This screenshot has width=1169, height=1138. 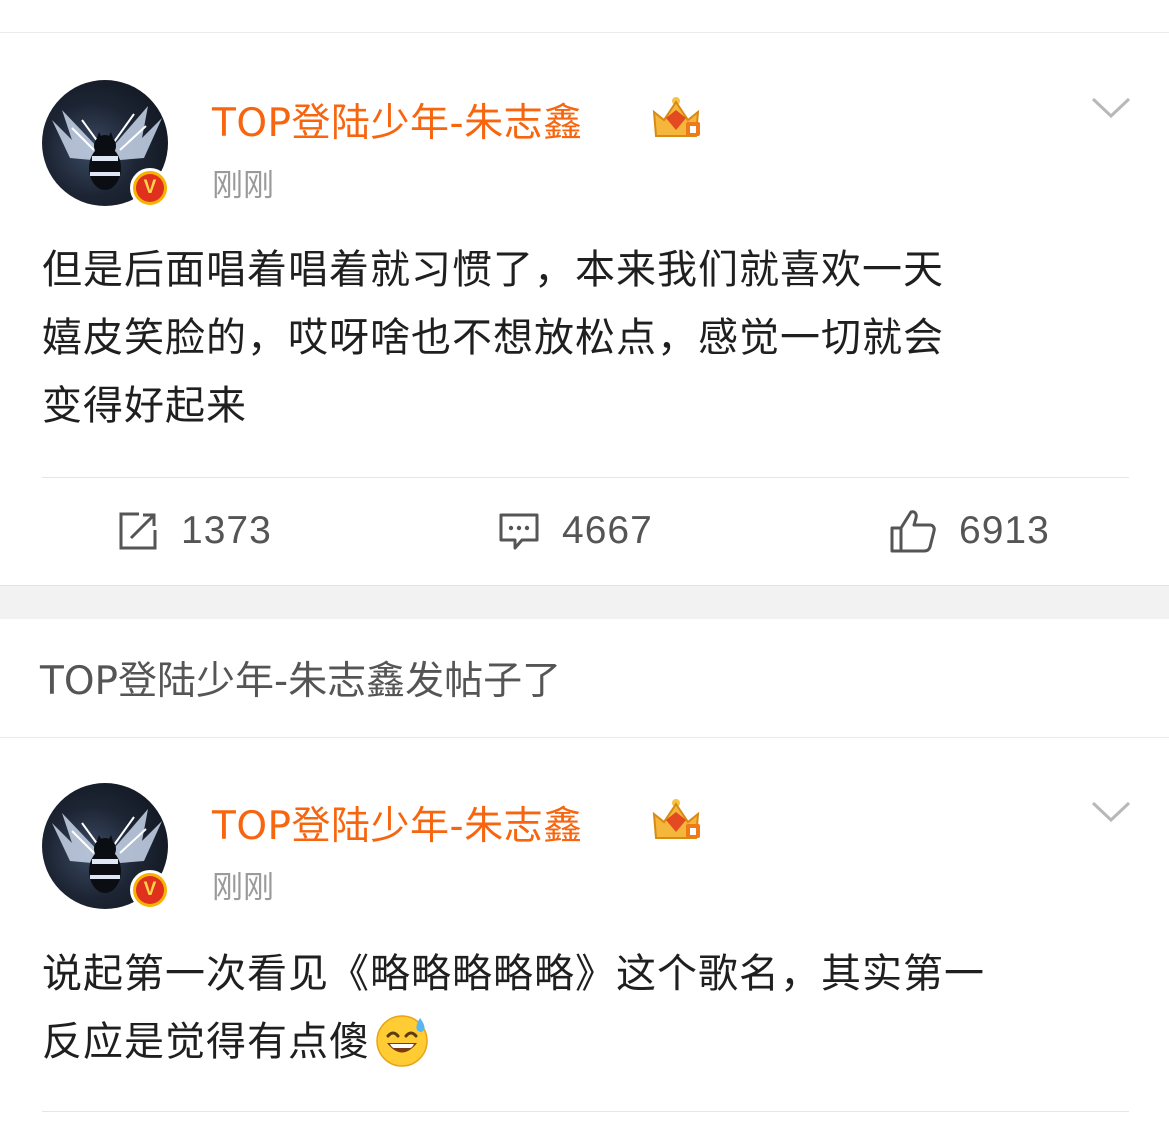 What do you see at coordinates (584, 602) in the screenshot?
I see `feed-separator` at bounding box center [584, 602].